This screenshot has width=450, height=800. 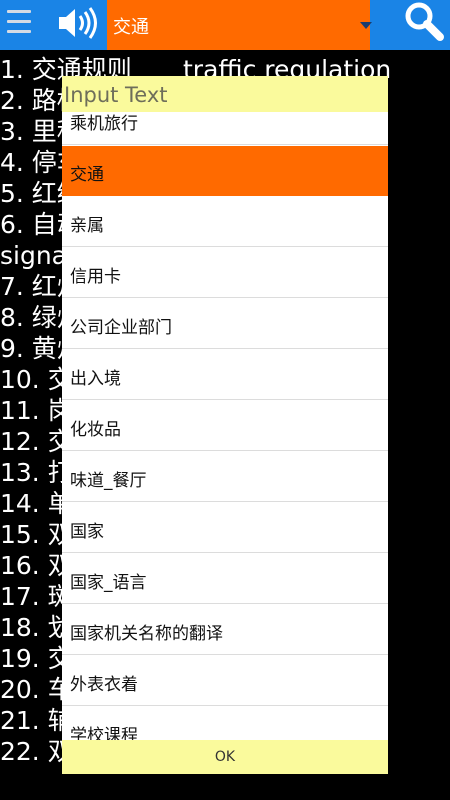 What do you see at coordinates (239, 25) in the screenshot?
I see `category-dropdown: 交通` at bounding box center [239, 25].